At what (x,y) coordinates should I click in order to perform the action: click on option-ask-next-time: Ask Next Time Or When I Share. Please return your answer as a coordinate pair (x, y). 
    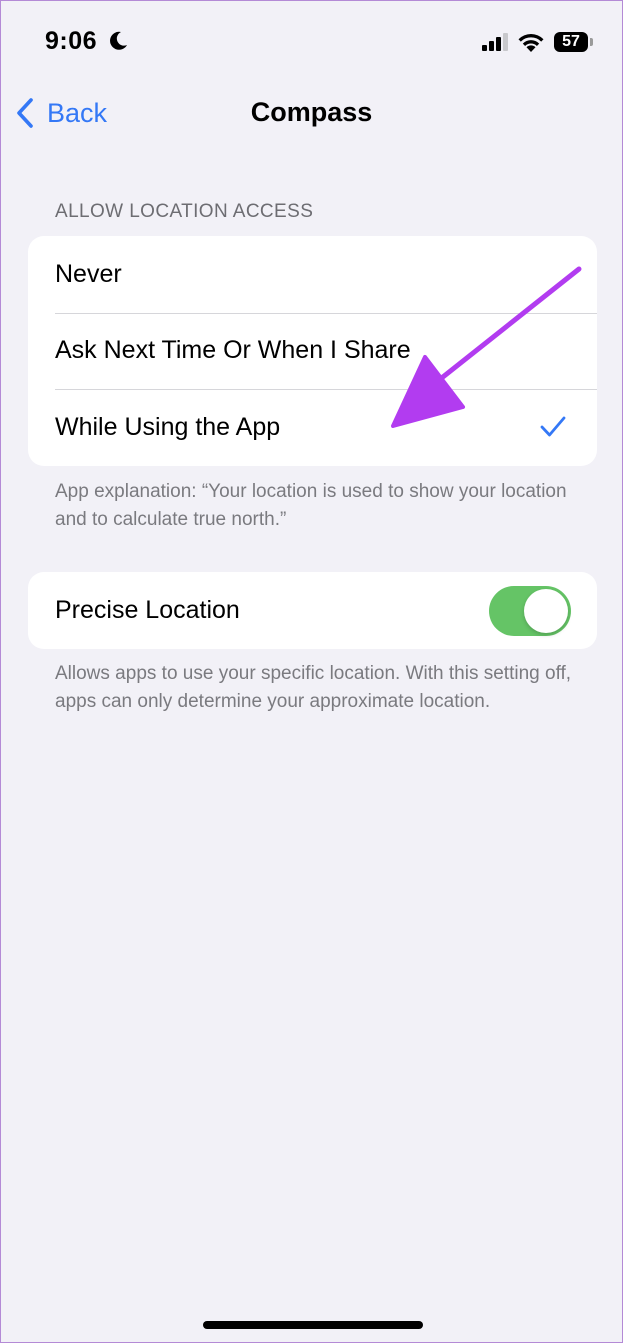
    Looking at the image, I should click on (312, 351).